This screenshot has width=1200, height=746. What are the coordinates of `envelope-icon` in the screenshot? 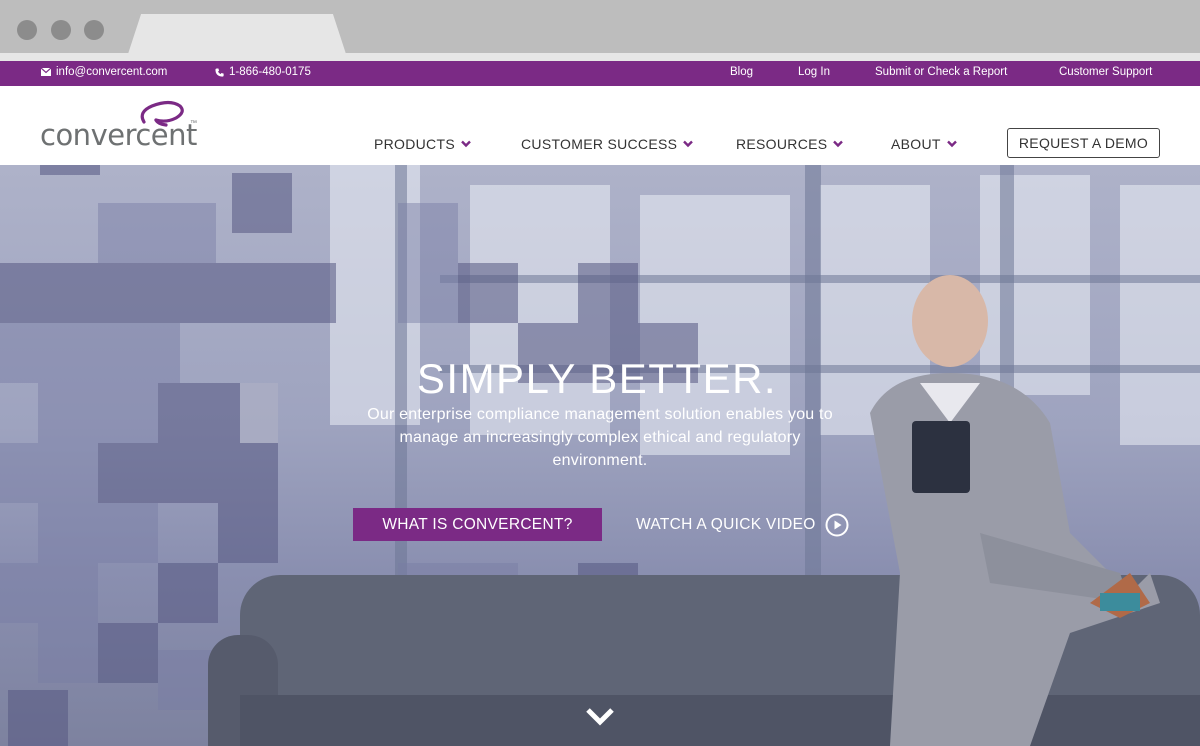 It's located at (46, 72).